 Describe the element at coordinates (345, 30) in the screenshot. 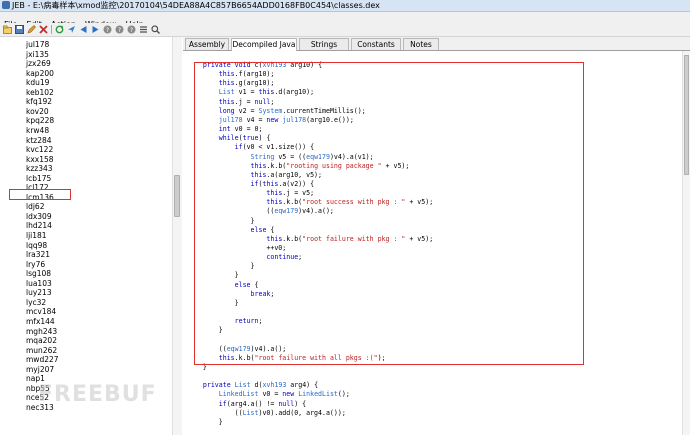

I see `toolbar: ? ? ?` at that location.